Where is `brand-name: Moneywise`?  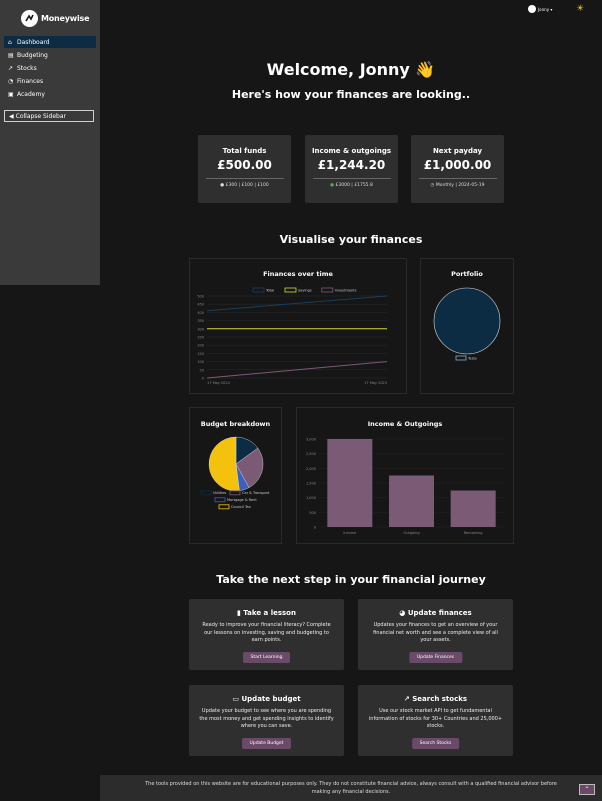
brand-name: Moneywise is located at coordinates (65, 18).